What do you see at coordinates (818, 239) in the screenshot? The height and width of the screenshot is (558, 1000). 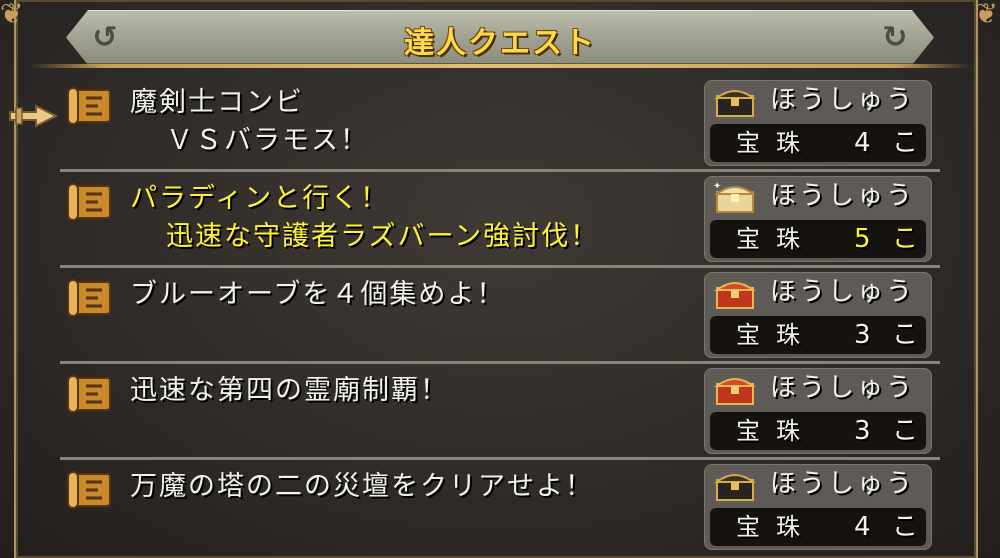 I see `reward-value: 宝珠 5 こ` at bounding box center [818, 239].